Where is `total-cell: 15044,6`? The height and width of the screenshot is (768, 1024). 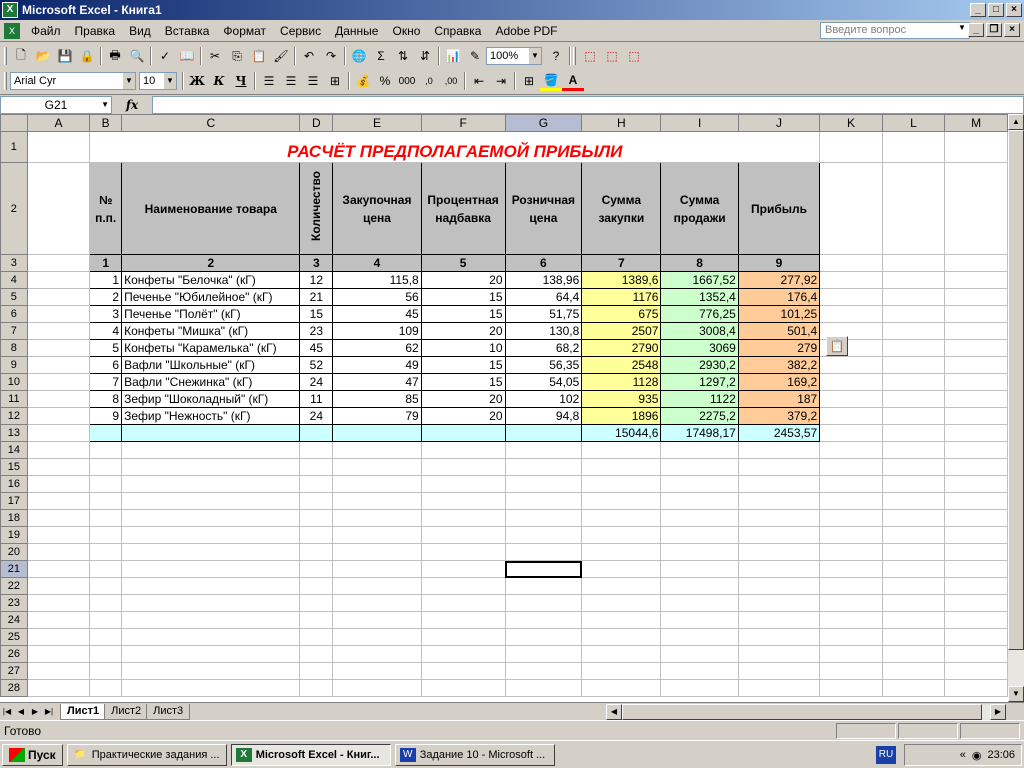 total-cell: 15044,6 is located at coordinates (621, 433).